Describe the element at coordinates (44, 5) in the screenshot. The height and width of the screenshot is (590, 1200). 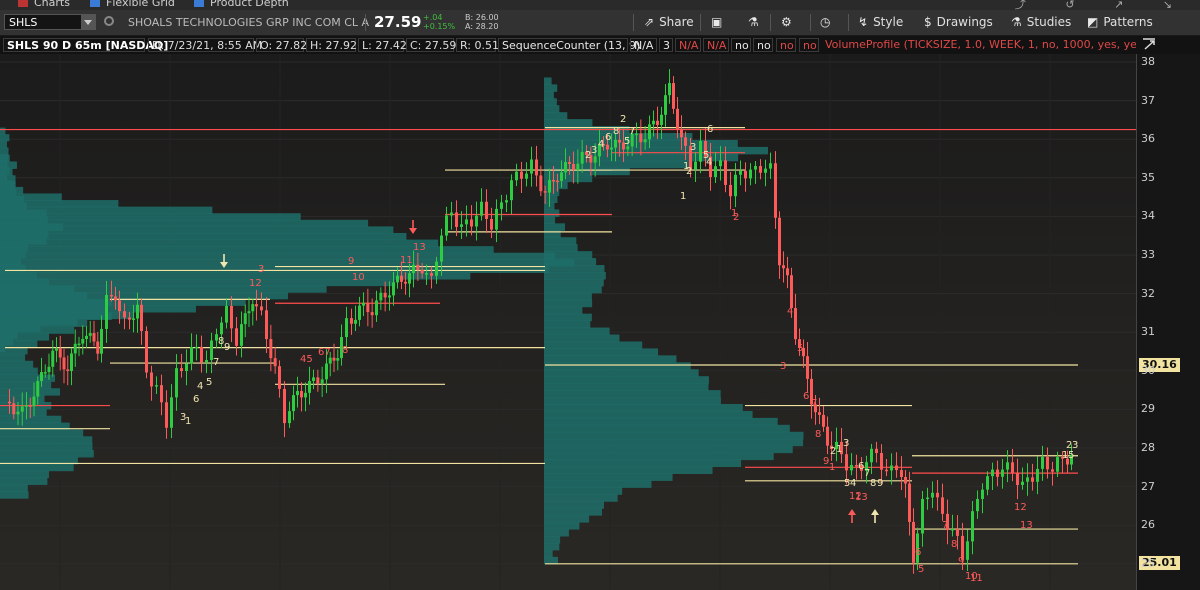
I see `tab-charts: Charts` at that location.